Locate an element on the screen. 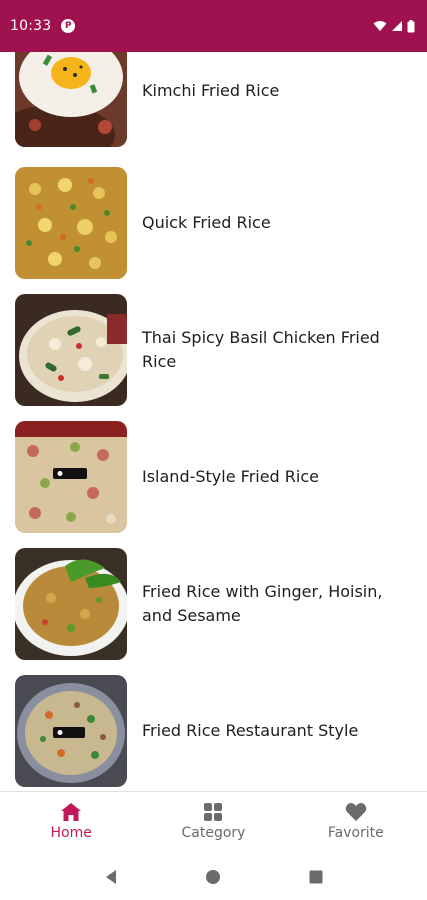  recents-icon is located at coordinates (316, 877).